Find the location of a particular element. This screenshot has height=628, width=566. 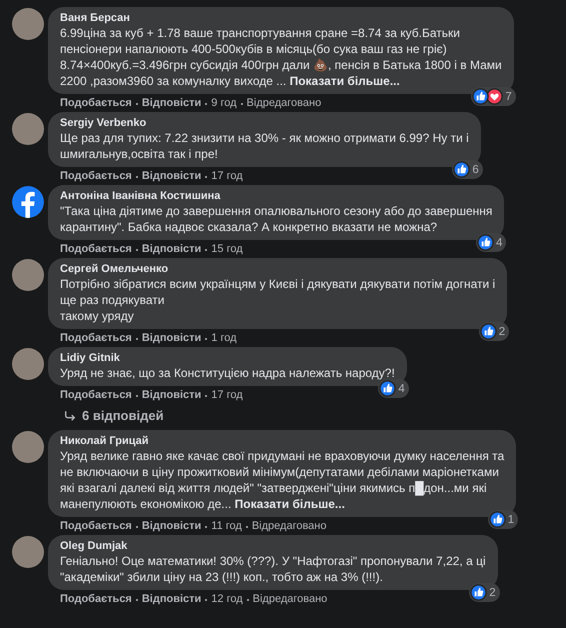

facebook-logo-icon is located at coordinates (28, 202).